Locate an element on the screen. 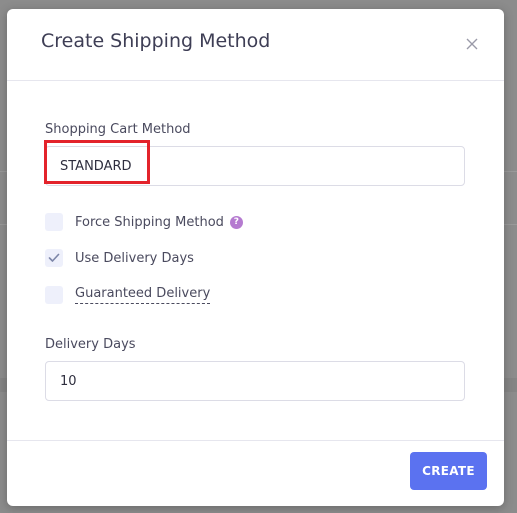 The height and width of the screenshot is (513, 517). close-icon is located at coordinates (472, 42).